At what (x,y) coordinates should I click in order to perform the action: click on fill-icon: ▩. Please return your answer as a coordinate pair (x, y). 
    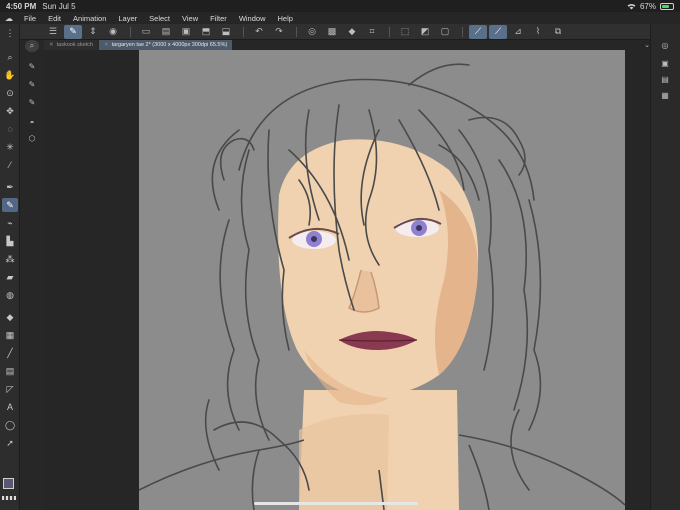
    Looking at the image, I should click on (332, 32).